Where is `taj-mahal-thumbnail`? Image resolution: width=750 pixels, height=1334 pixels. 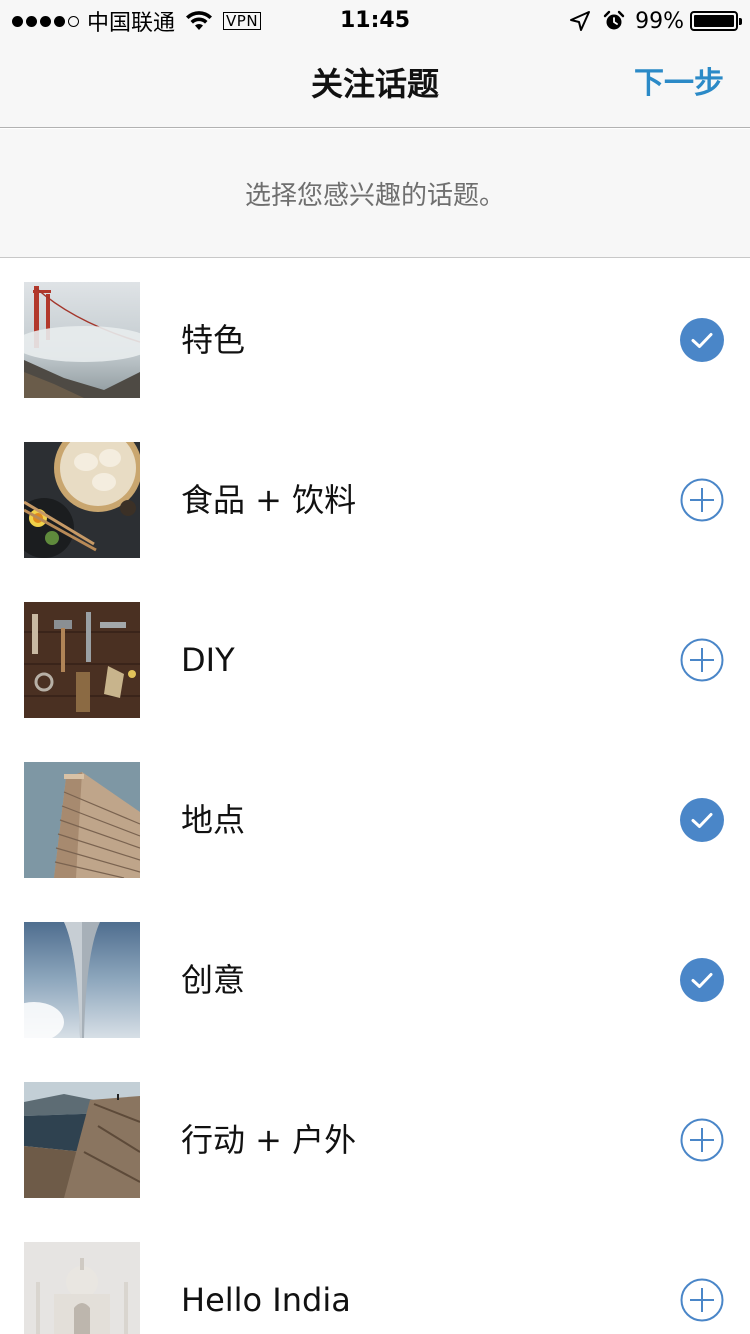 taj-mahal-thumbnail is located at coordinates (82, 1288).